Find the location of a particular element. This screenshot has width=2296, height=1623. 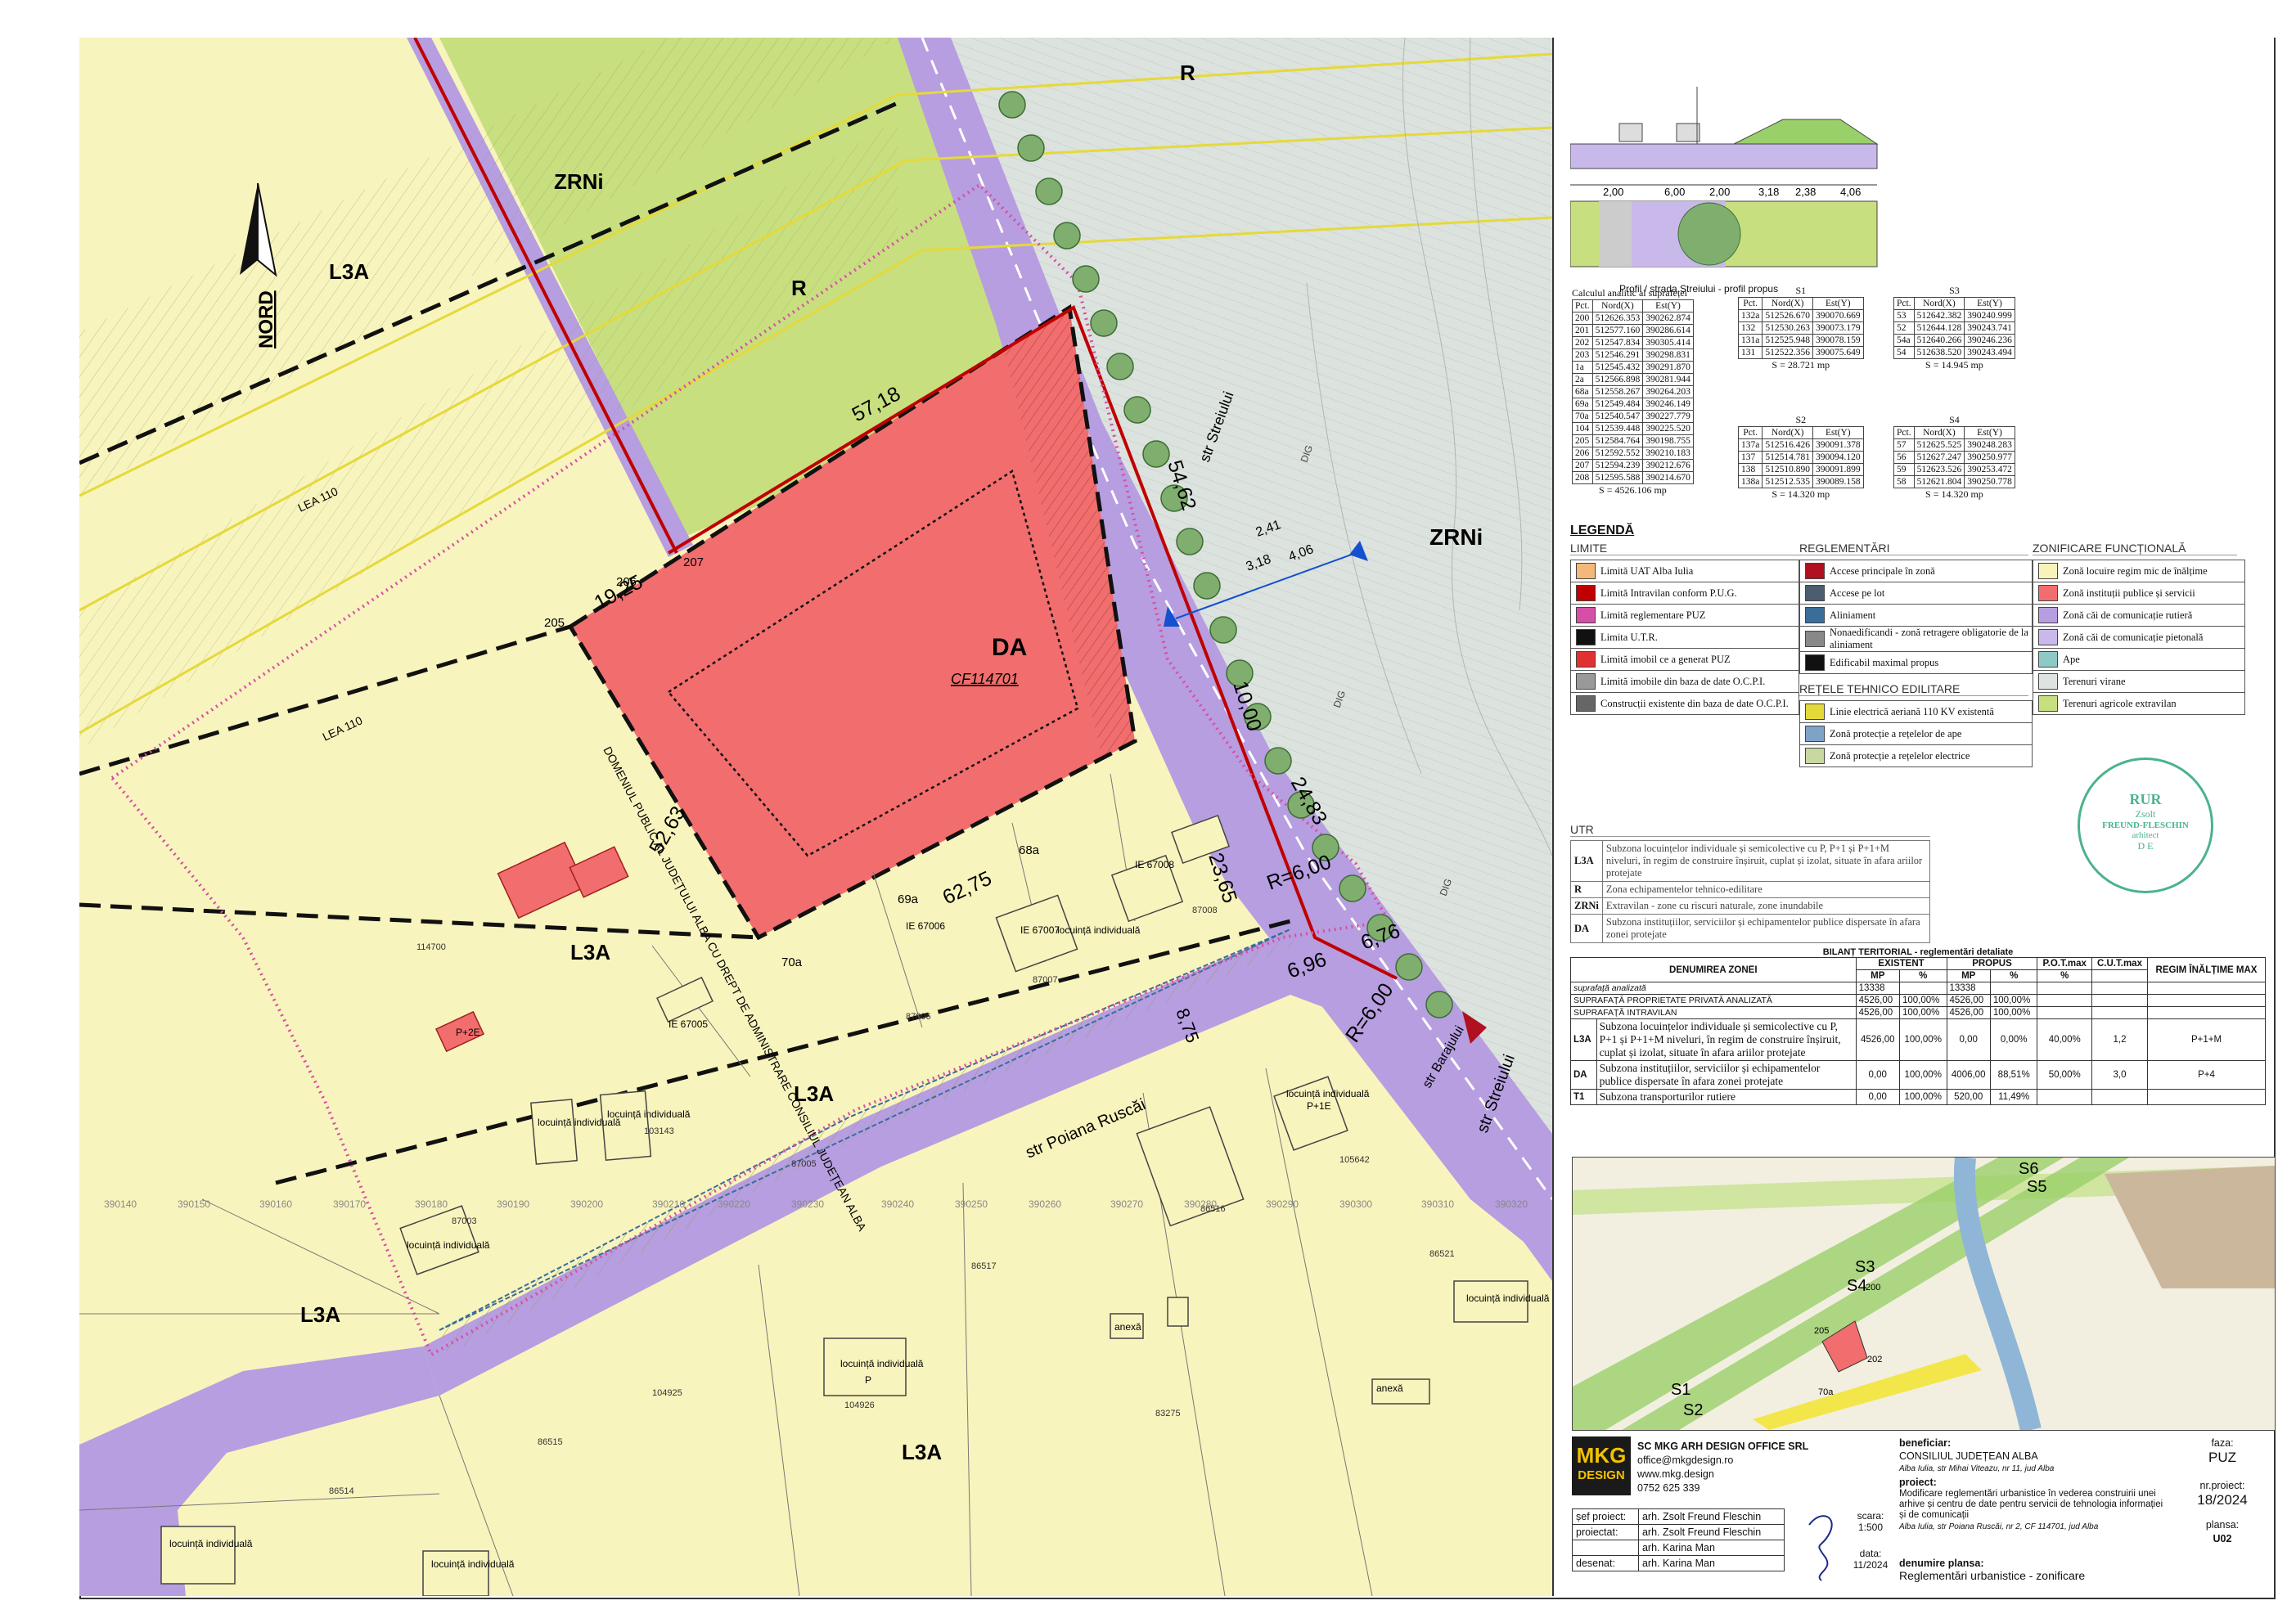

svg-text: S1 is located at coordinates (1680, 1390).